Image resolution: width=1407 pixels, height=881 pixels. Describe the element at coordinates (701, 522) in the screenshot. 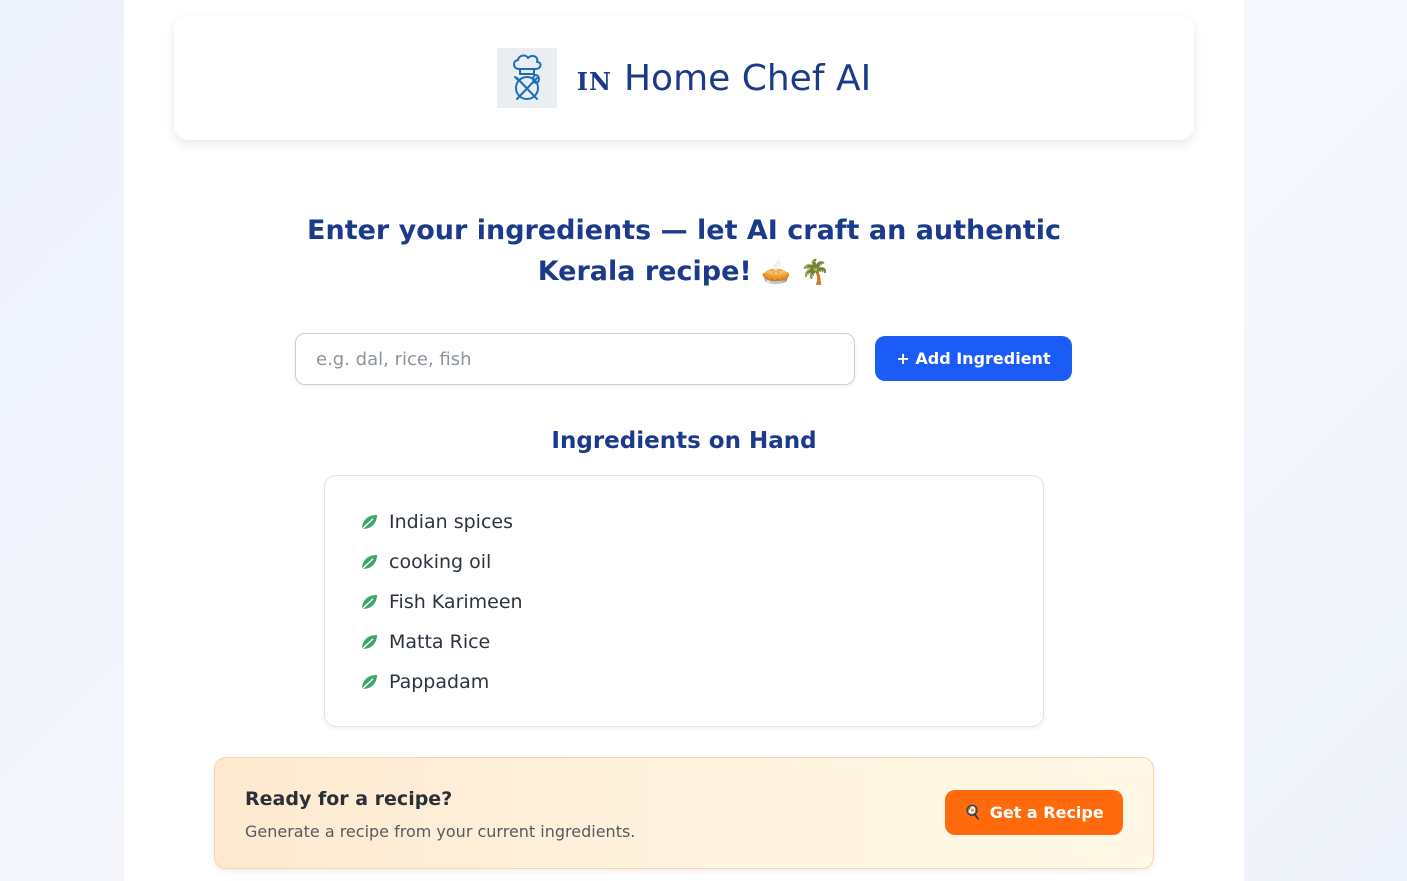

I see `list-item: Indian spices` at that location.